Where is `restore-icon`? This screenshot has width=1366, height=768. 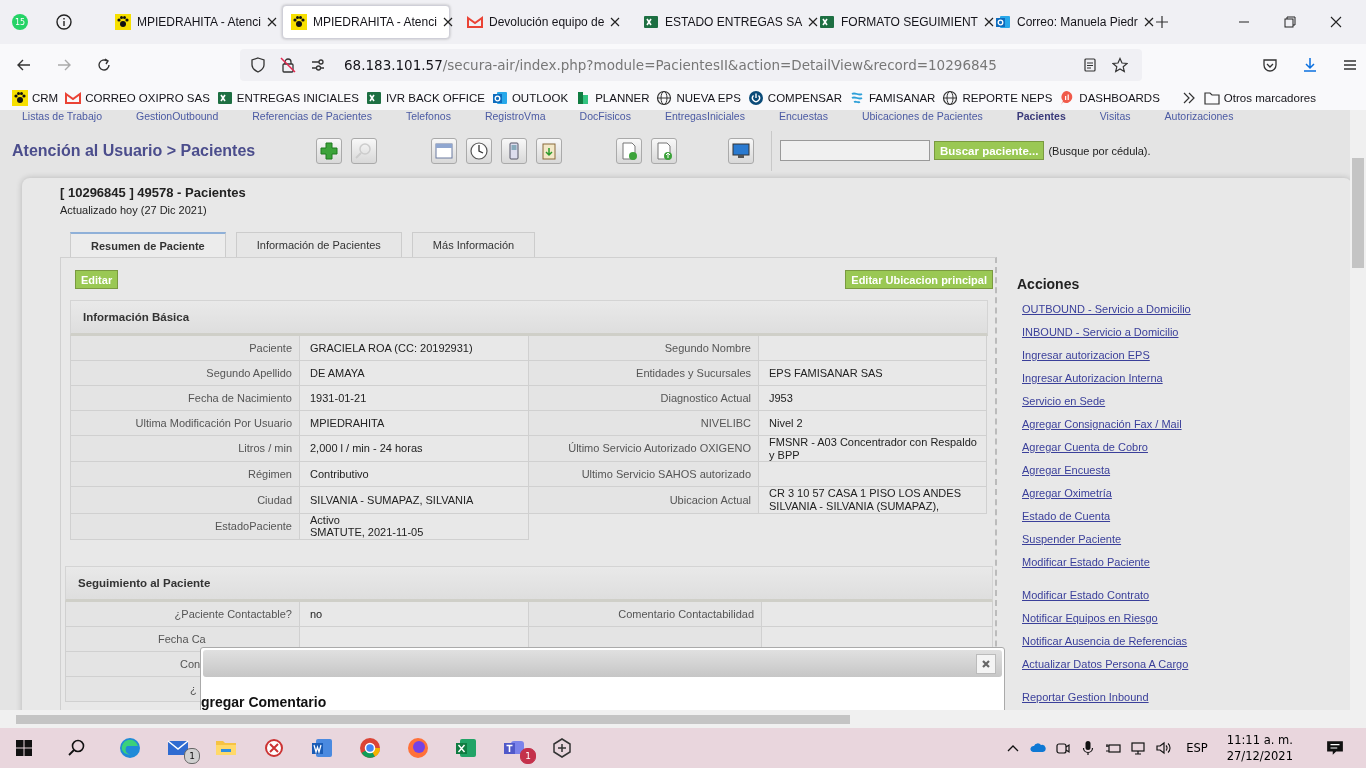
restore-icon is located at coordinates (1290, 22).